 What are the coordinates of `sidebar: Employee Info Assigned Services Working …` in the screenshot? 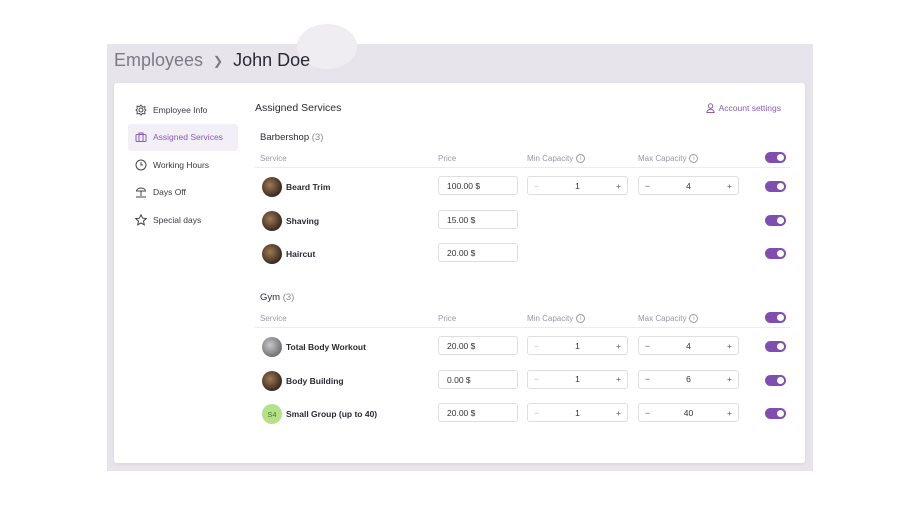 It's located at (183, 165).